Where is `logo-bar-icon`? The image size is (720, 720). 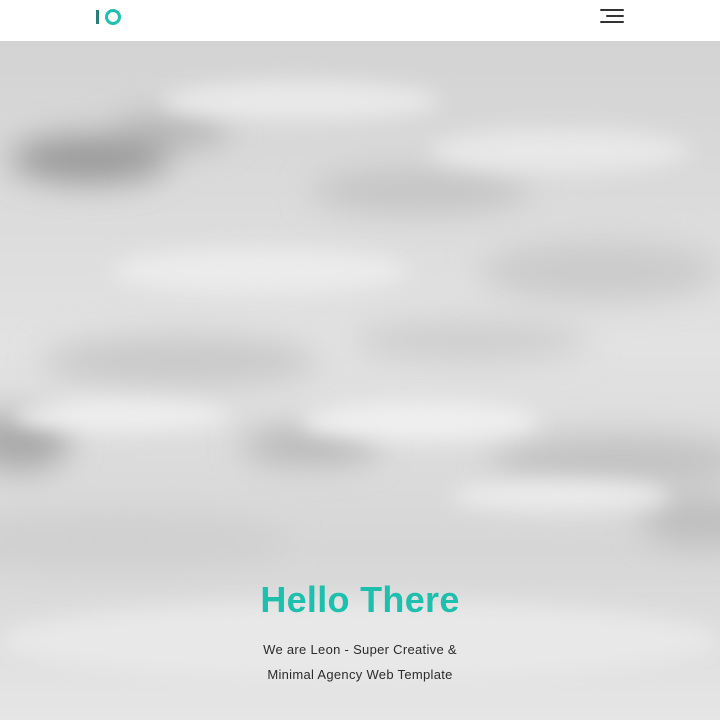
logo-bar-icon is located at coordinates (97, 17).